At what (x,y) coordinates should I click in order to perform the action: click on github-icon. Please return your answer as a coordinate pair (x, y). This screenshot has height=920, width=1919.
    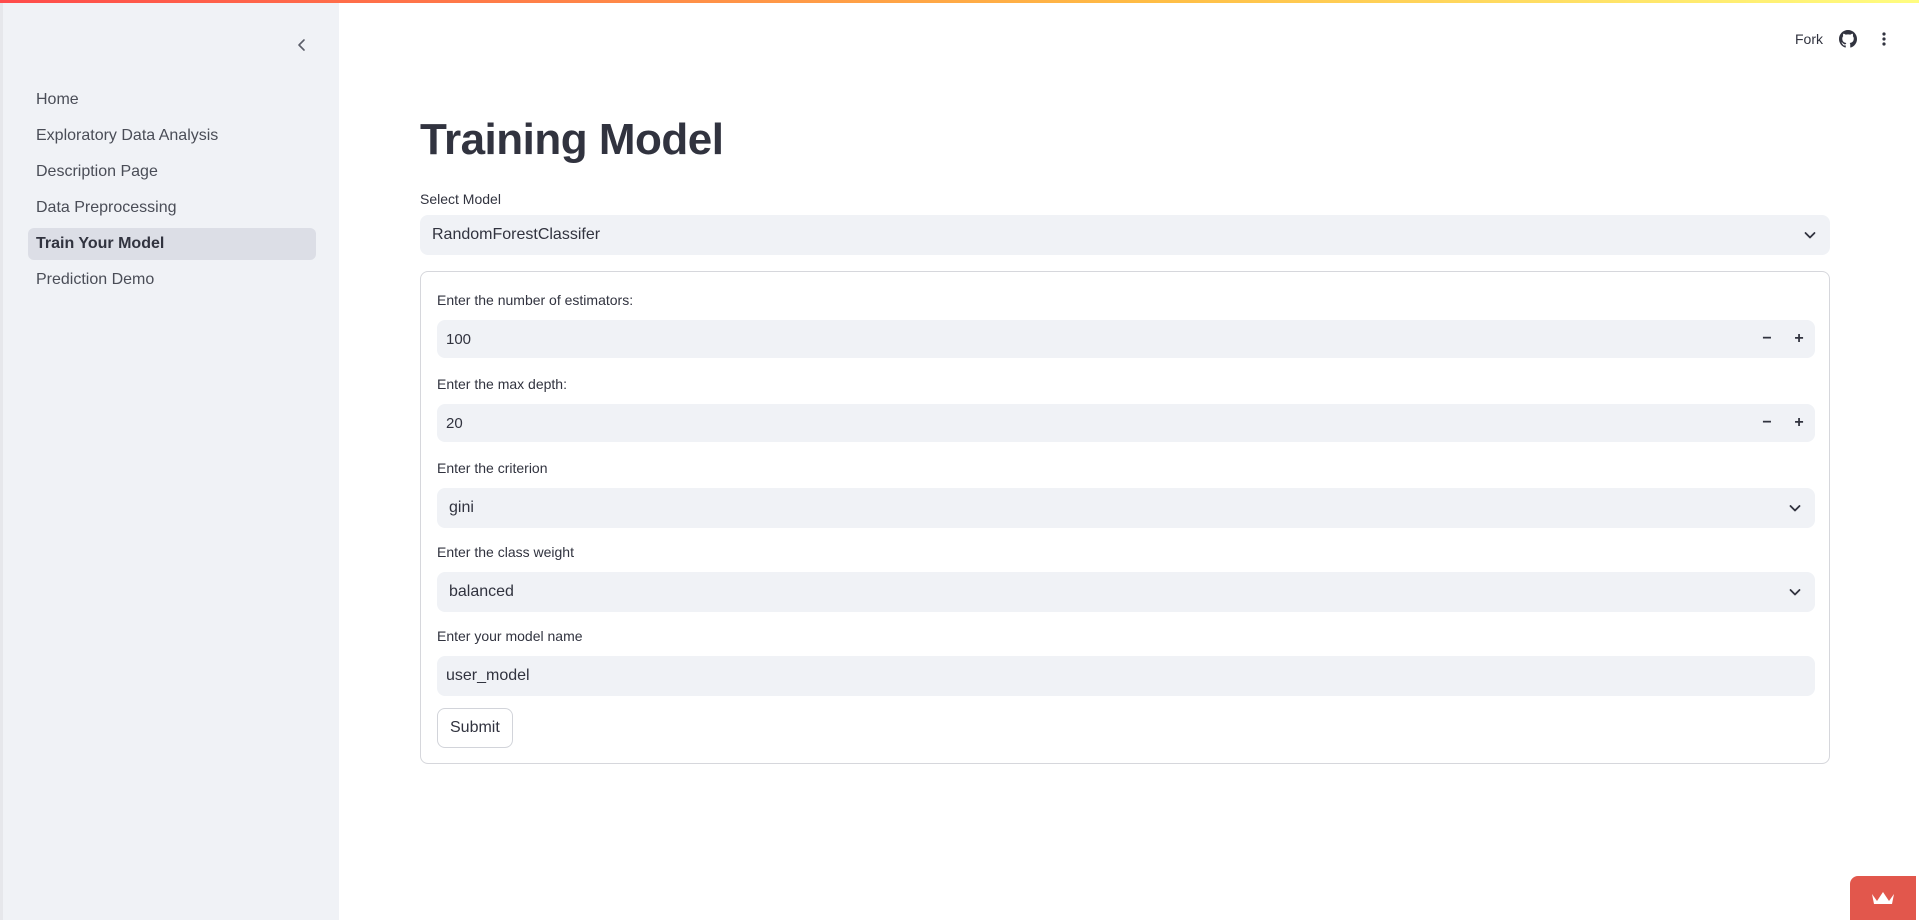
    Looking at the image, I should click on (1848, 39).